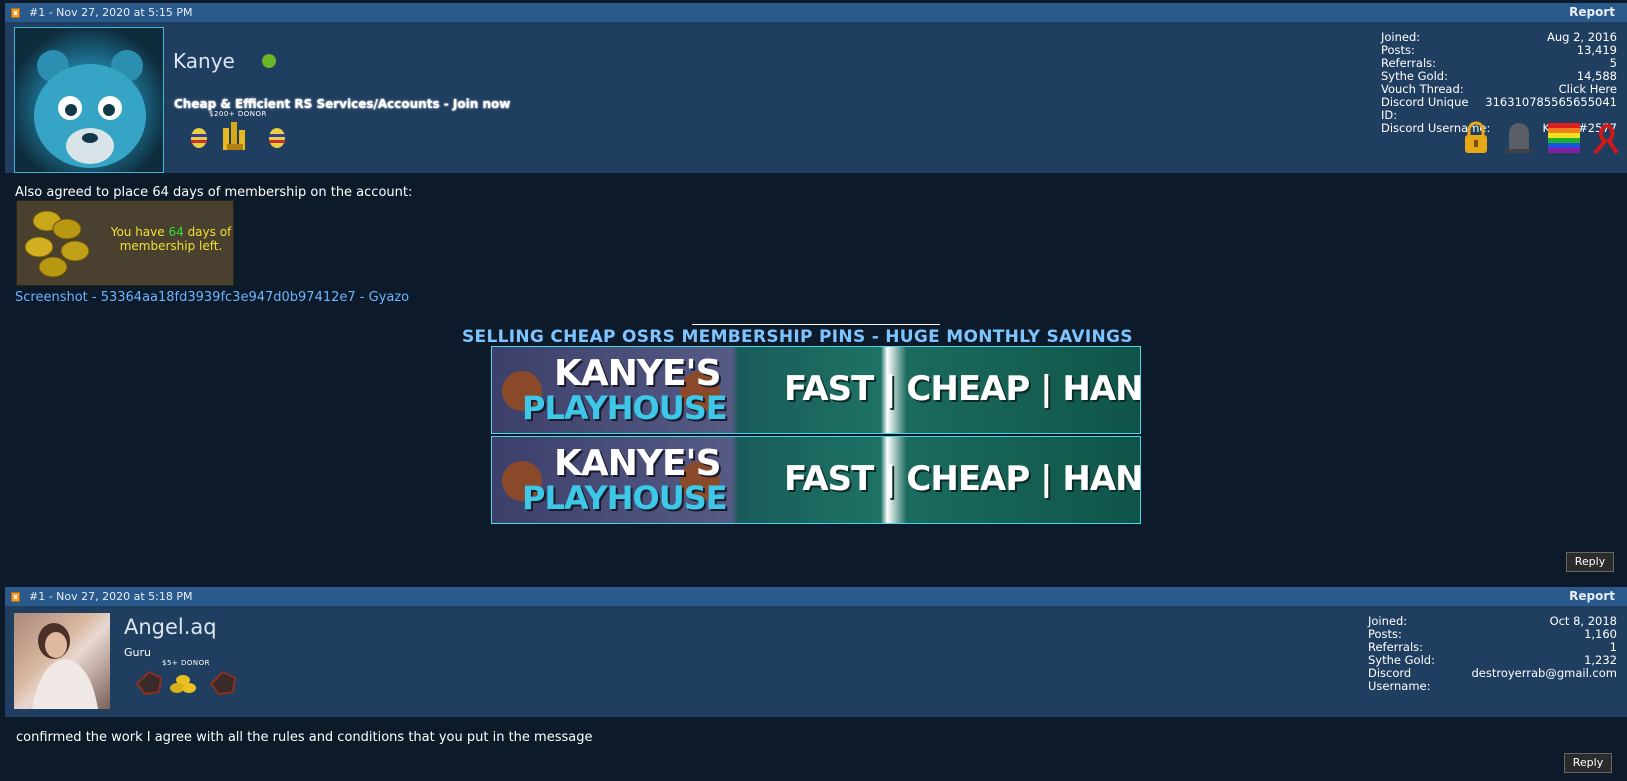  Describe the element at coordinates (171, 239) in the screenshot. I see `membership-text: You have 64 days of membership left.` at that location.